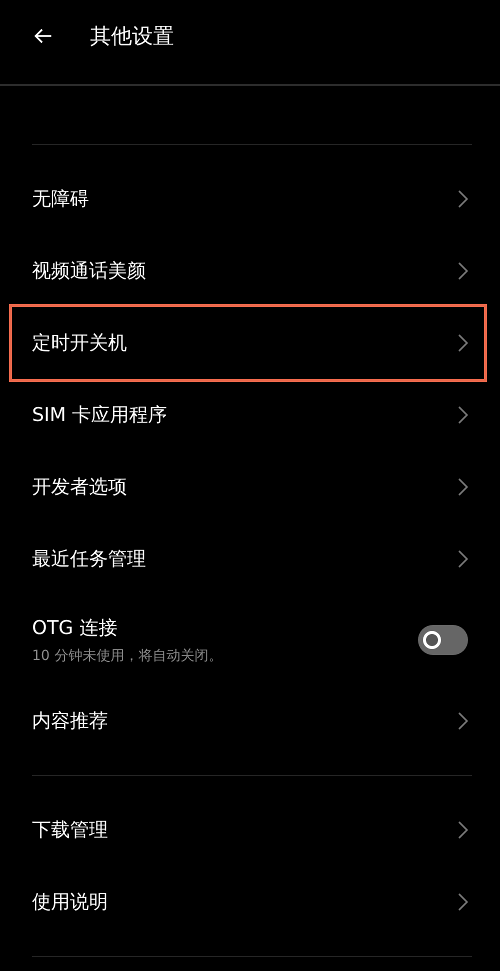 The height and width of the screenshot is (971, 500). What do you see at coordinates (252, 487) in the screenshot?
I see `settings-row: 开发者选项` at bounding box center [252, 487].